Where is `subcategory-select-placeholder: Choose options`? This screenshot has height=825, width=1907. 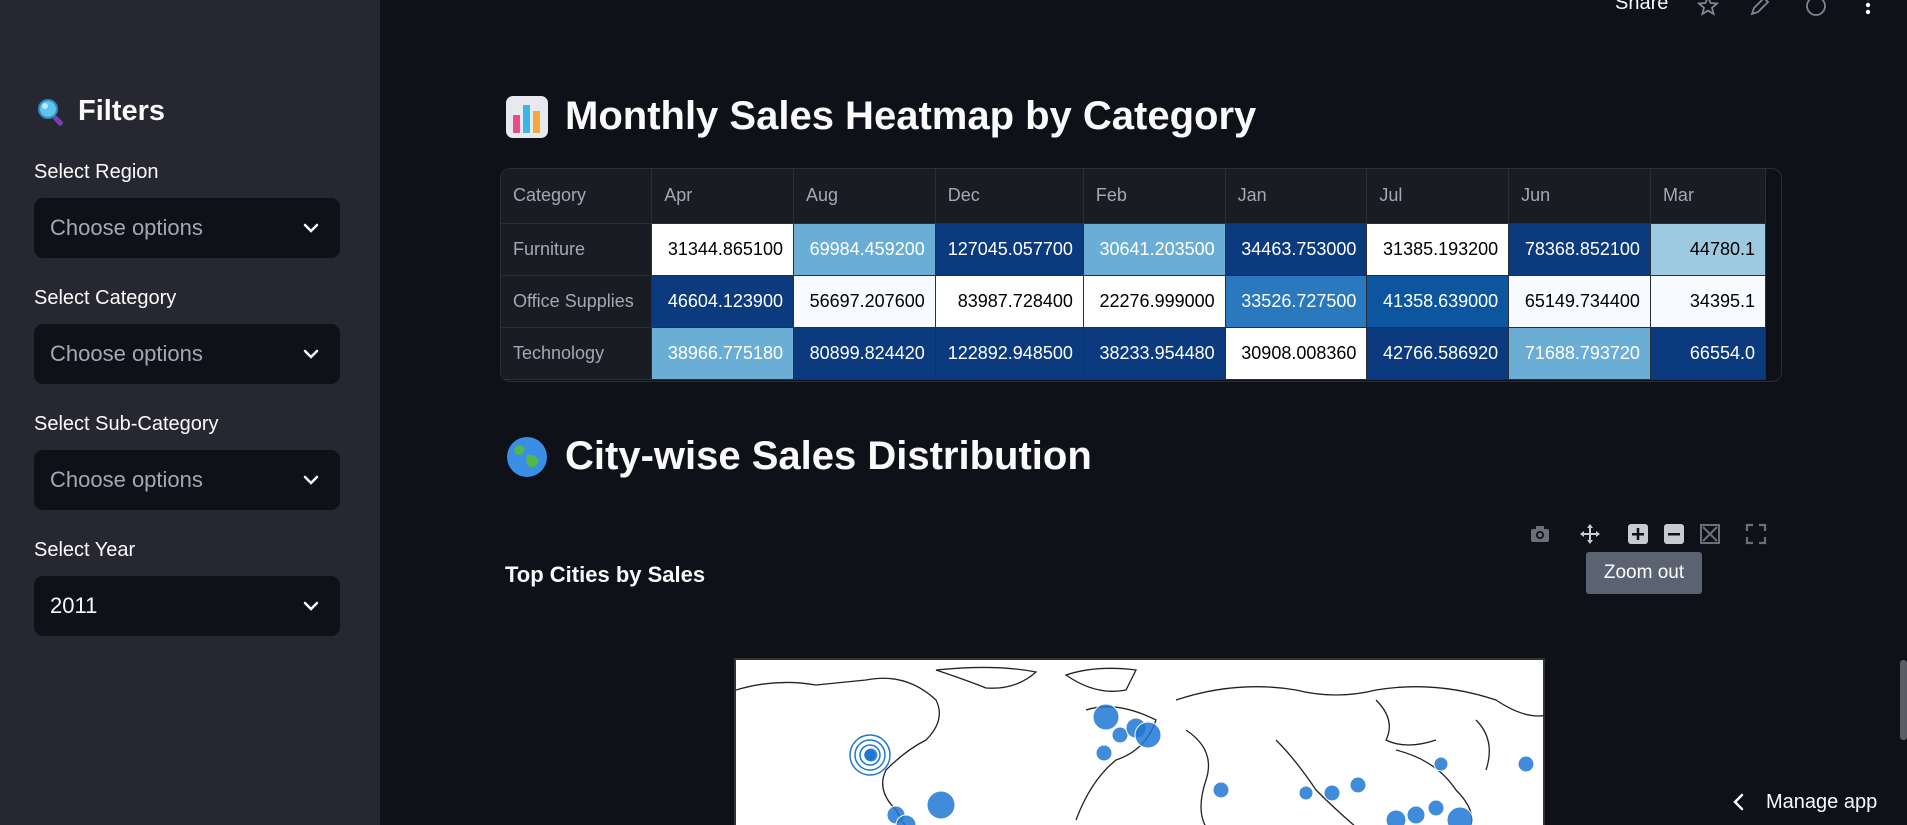 subcategory-select-placeholder: Choose options is located at coordinates (126, 479).